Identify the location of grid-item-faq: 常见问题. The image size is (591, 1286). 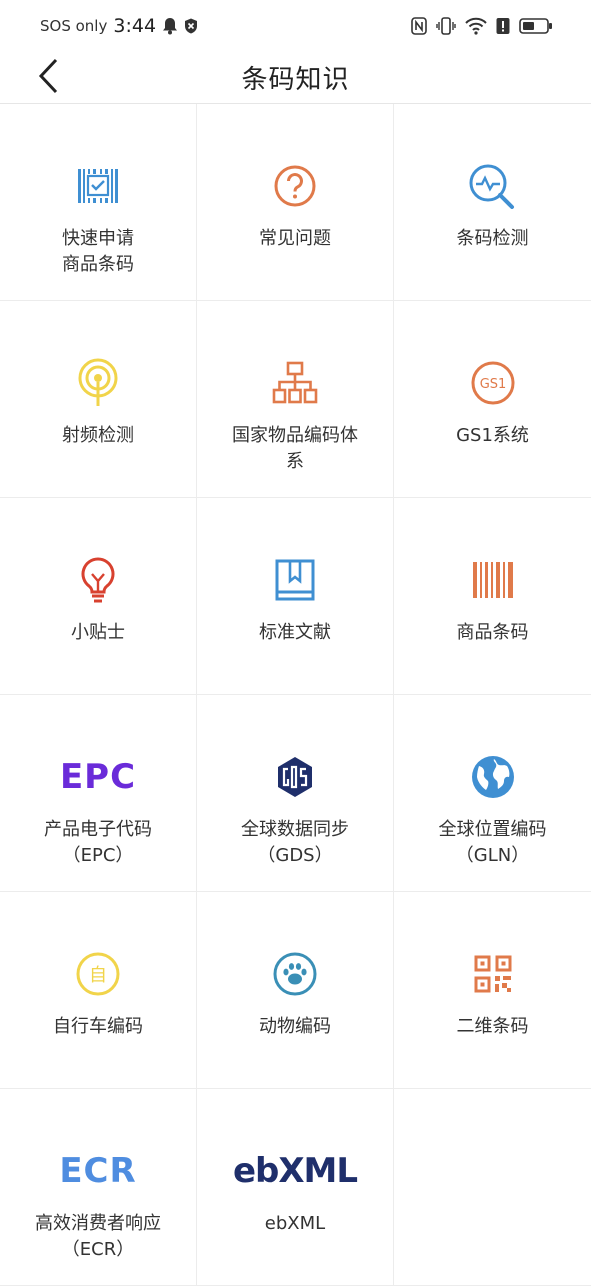
(295, 202).